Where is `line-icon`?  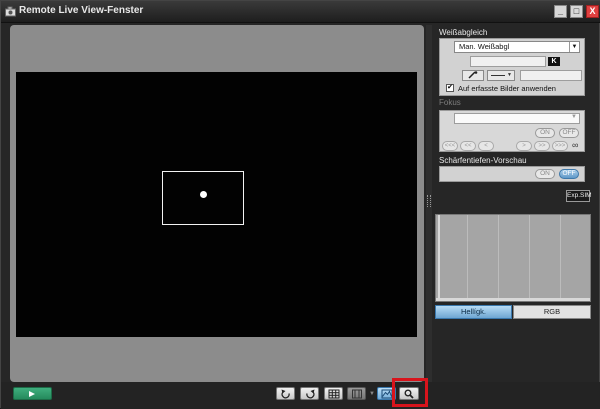
line-icon is located at coordinates (498, 75).